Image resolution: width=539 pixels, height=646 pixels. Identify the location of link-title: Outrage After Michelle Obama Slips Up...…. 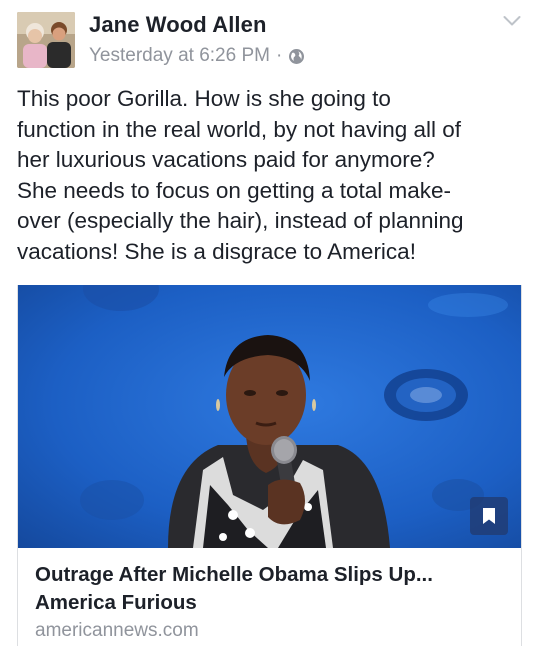
(275, 589).